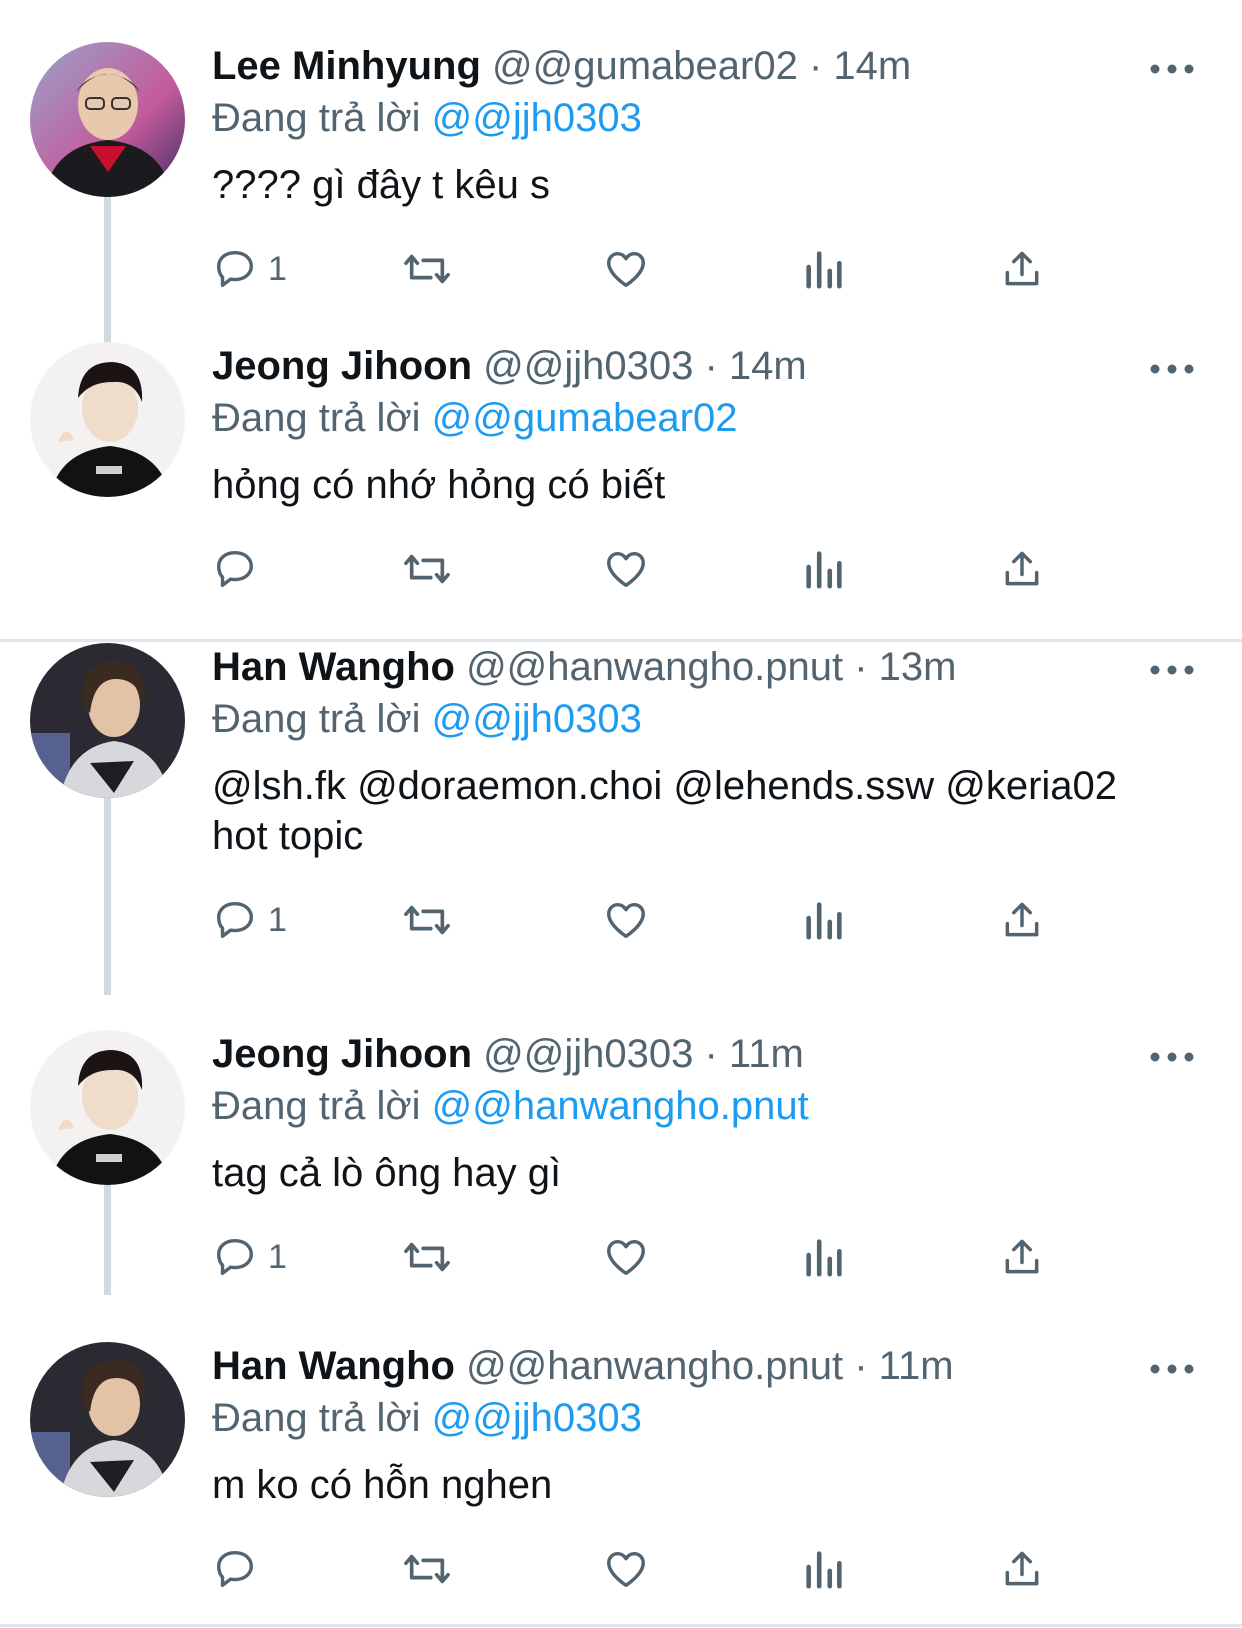 This screenshot has height=1628, width=1242. I want to click on tweet-text: m ko có hỗn nghen, so click(382, 1485).